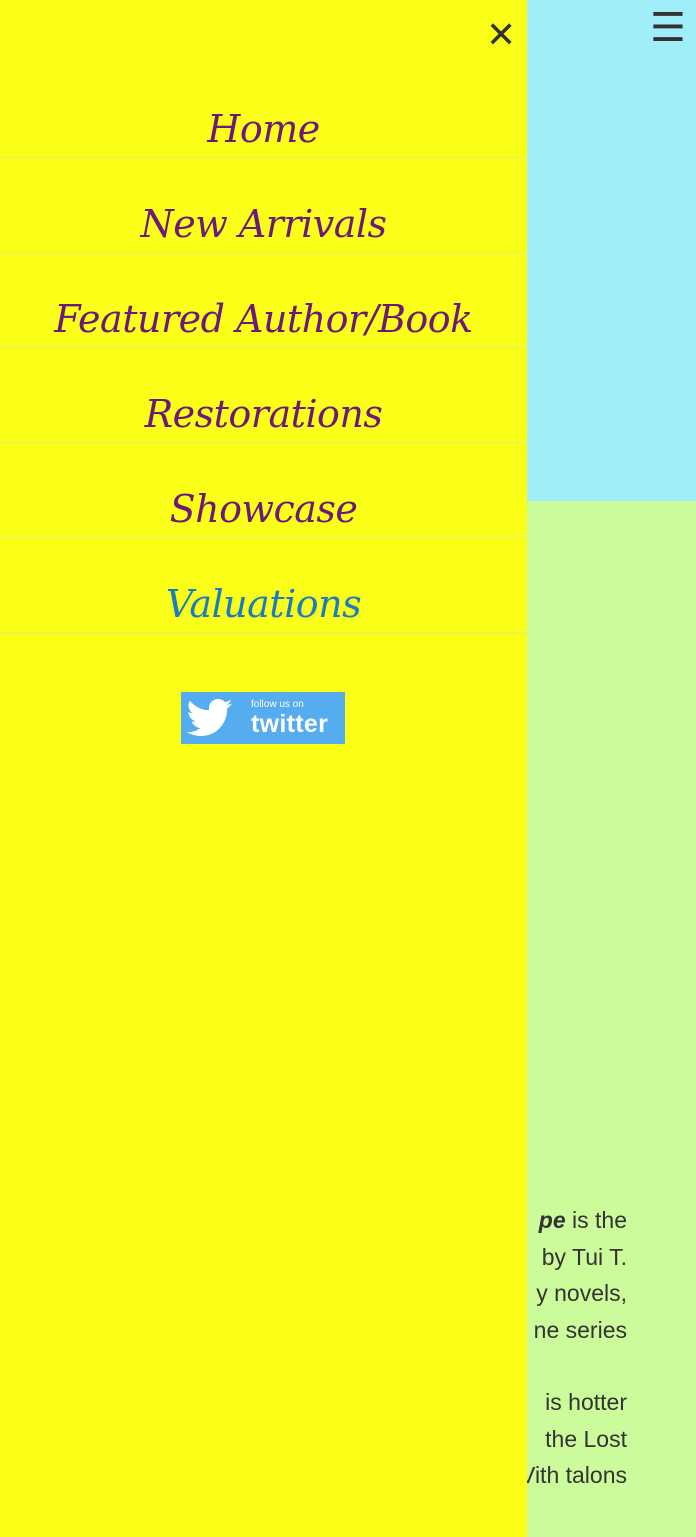 Image resolution: width=696 pixels, height=1537 pixels. I want to click on text-line: is the, so click(596, 1220).